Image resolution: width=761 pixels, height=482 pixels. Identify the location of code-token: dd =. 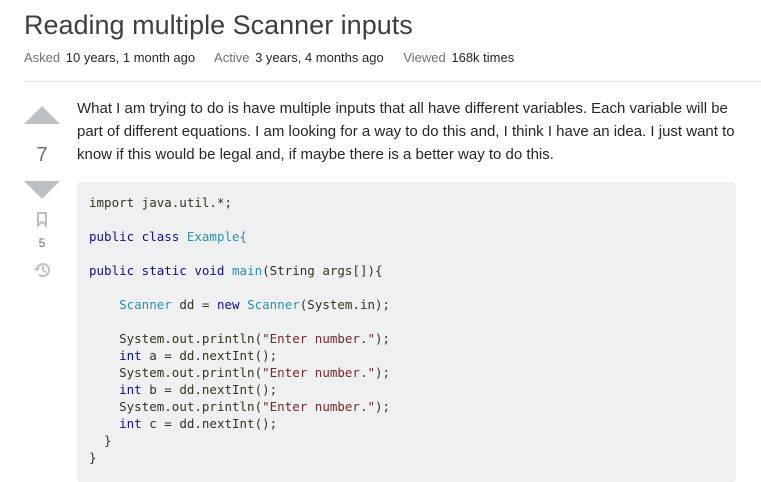
(194, 304).